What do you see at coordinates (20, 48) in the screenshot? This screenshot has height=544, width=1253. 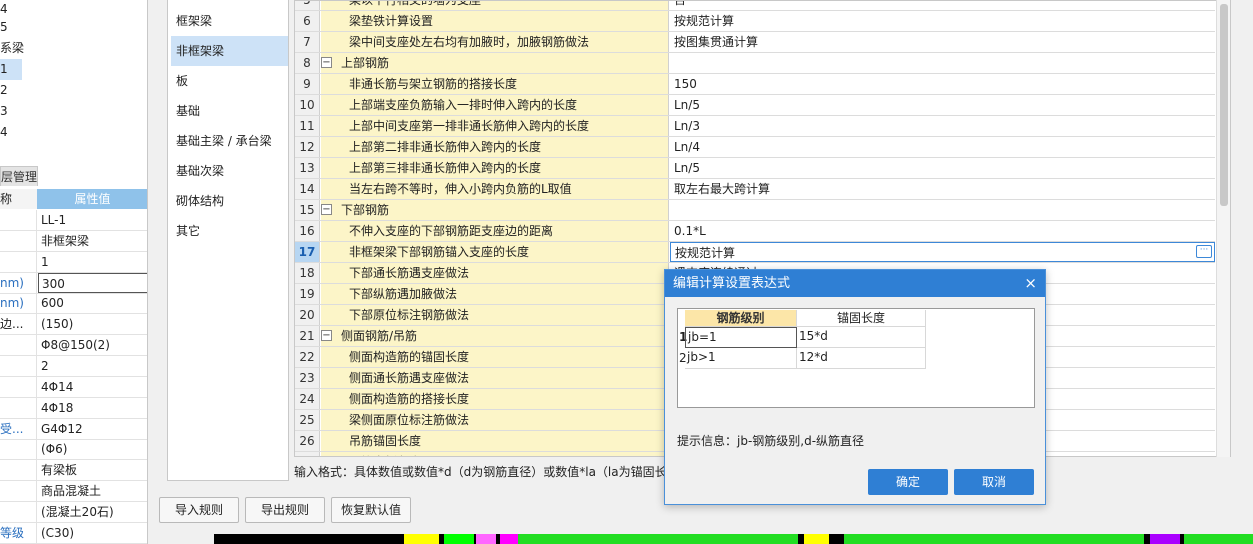 I see `tree-item: 系梁` at bounding box center [20, 48].